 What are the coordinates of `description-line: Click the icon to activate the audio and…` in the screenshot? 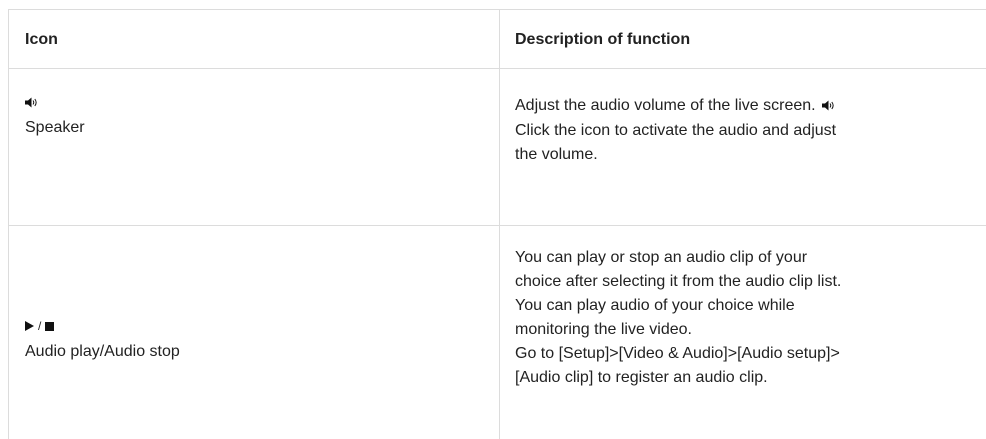 It's located at (676, 130).